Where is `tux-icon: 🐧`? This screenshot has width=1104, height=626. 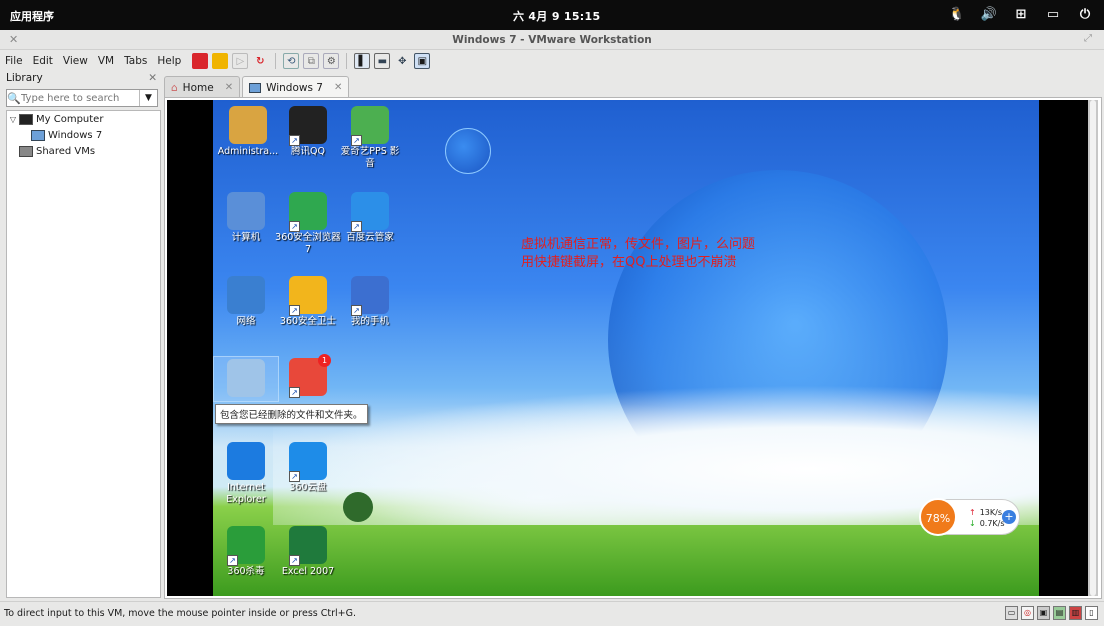
tux-icon: 🐧 is located at coordinates (957, 15).